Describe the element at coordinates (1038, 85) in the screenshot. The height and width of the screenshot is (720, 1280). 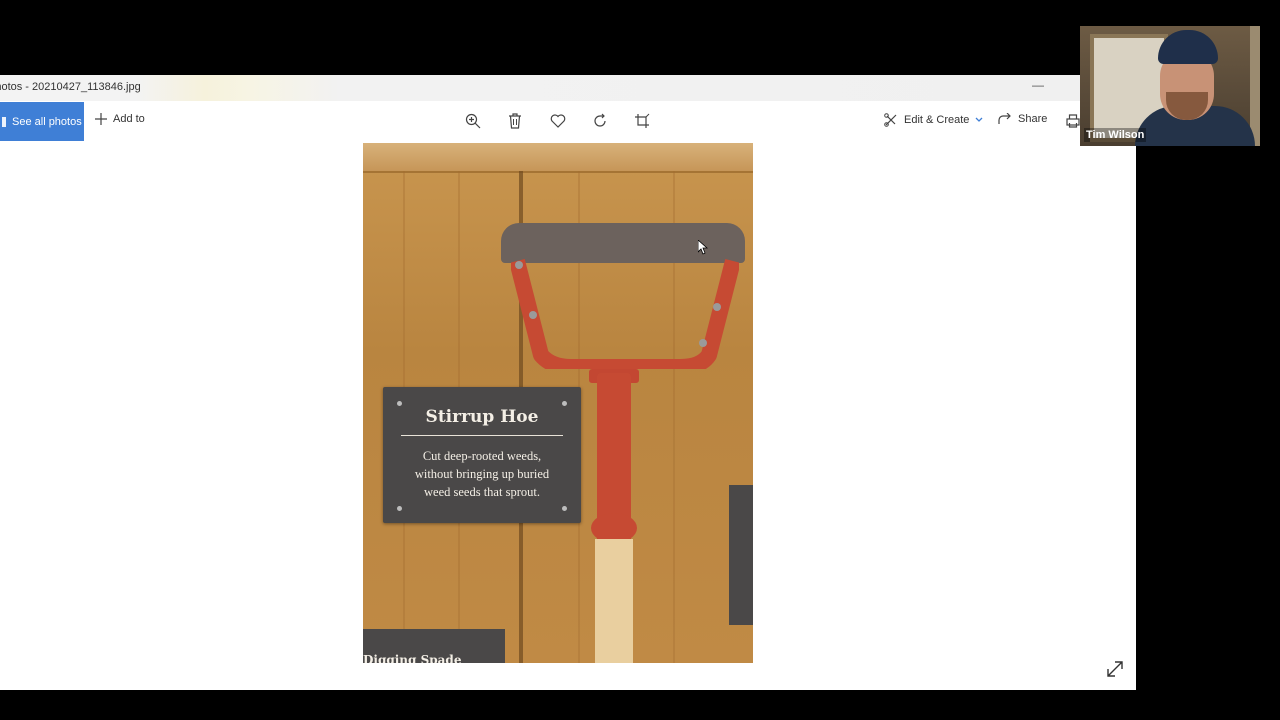
I see `minimize-button: —` at that location.